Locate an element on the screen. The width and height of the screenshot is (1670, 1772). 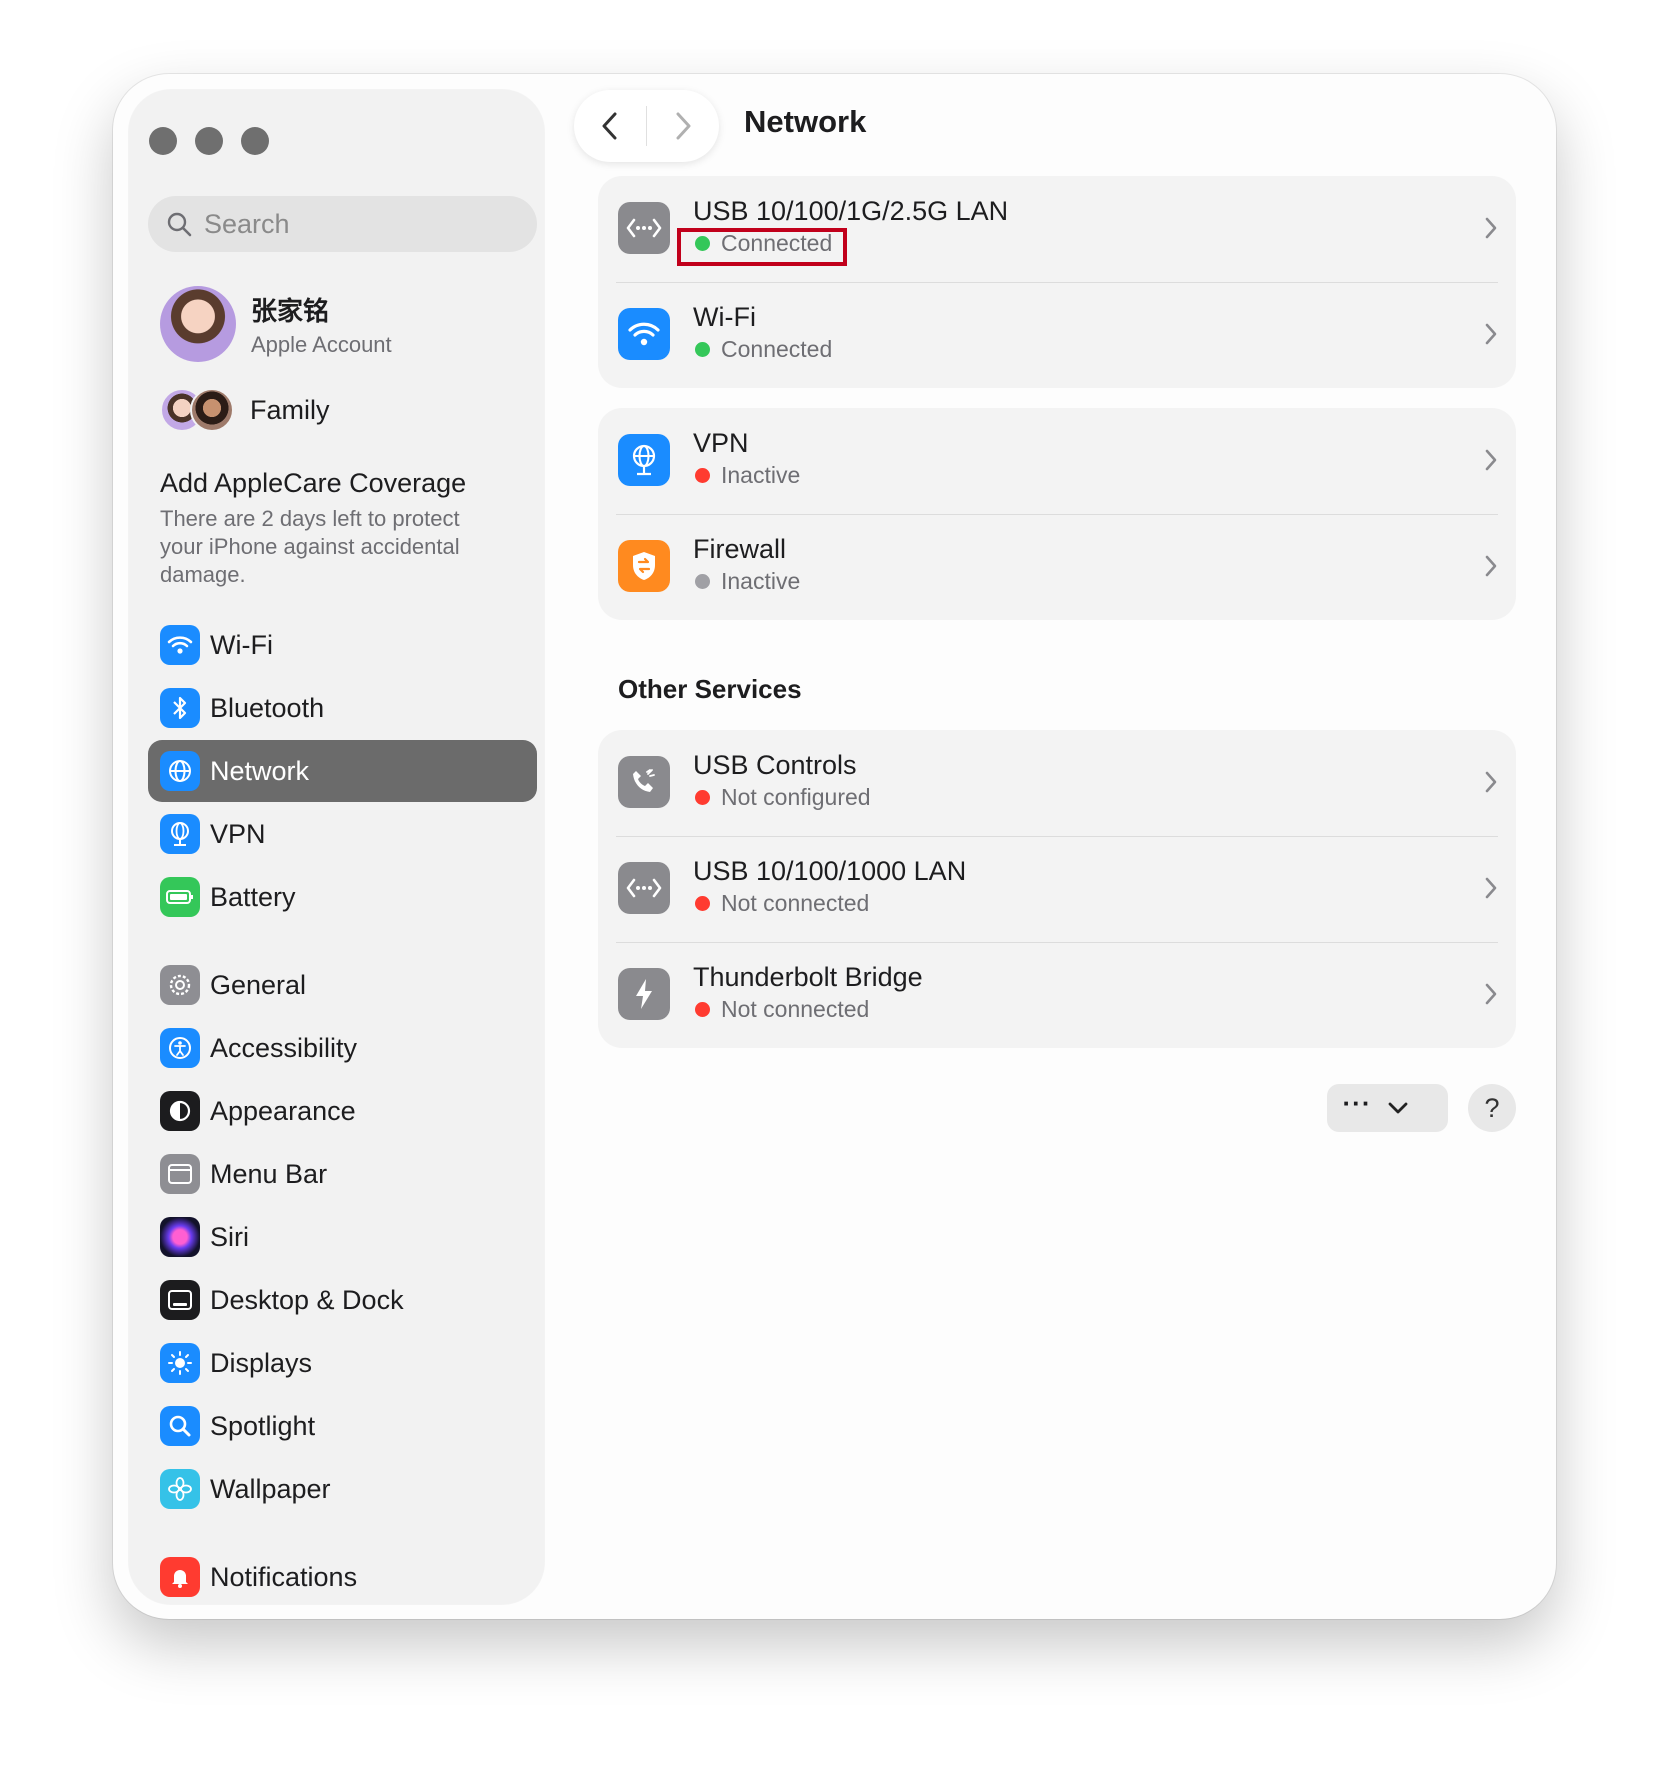
sidebar-item-vpn: VPN is located at coordinates (342, 834).